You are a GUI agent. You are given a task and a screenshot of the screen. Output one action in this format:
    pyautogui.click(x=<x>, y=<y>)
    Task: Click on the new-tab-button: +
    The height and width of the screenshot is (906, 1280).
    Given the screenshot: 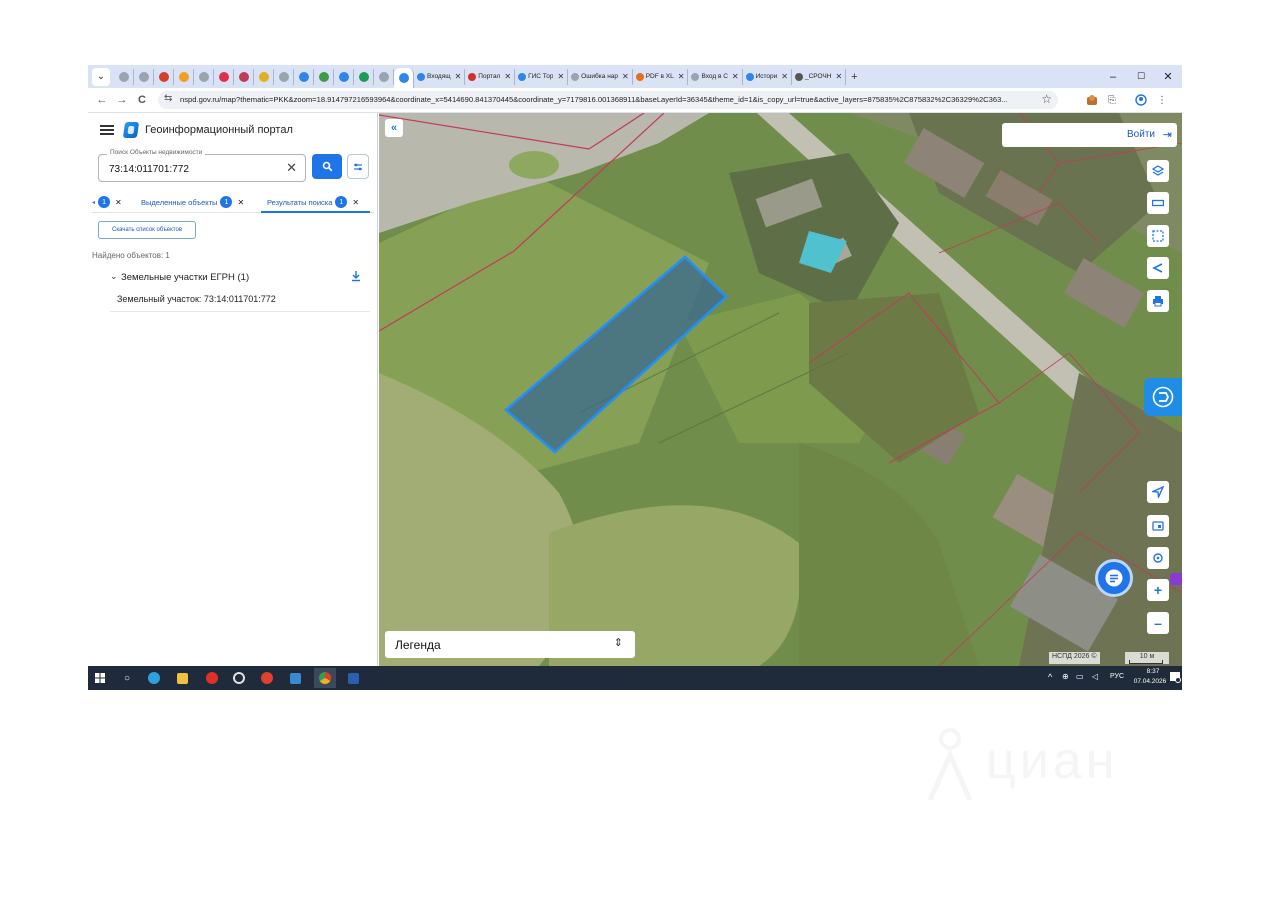 What is the action you would take?
    pyautogui.click(x=854, y=77)
    